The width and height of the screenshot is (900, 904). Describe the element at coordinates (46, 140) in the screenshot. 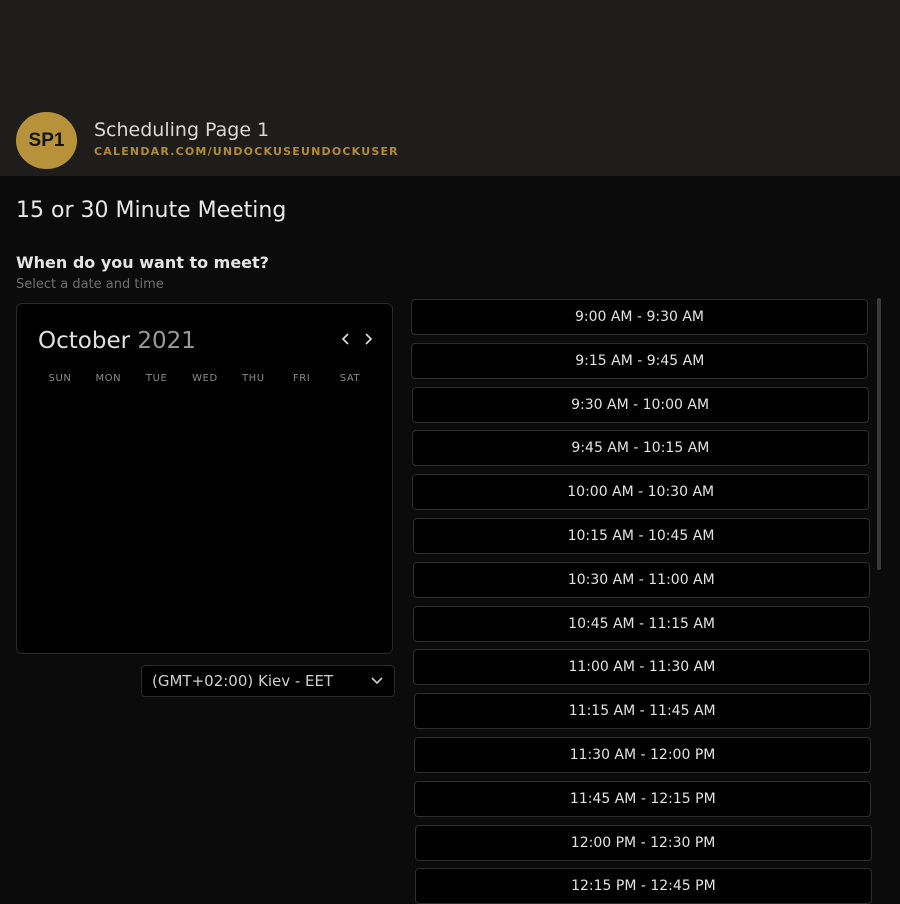

I see `avatar: SP1` at that location.